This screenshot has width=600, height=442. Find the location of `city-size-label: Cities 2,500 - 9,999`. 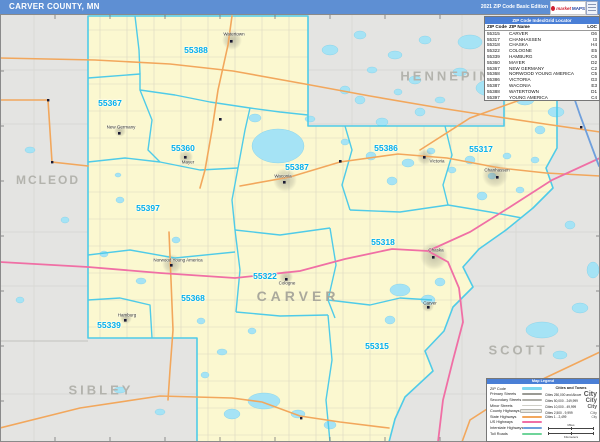

city-size-label: Cities 2,500 - 9,999 is located at coordinates (559, 412).